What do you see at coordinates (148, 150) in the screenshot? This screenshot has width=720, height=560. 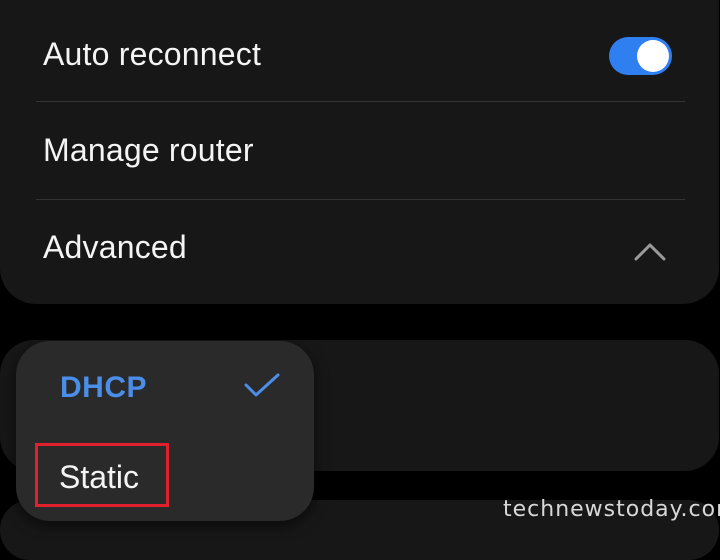 I see `manage-router-label: Manage router` at bounding box center [148, 150].